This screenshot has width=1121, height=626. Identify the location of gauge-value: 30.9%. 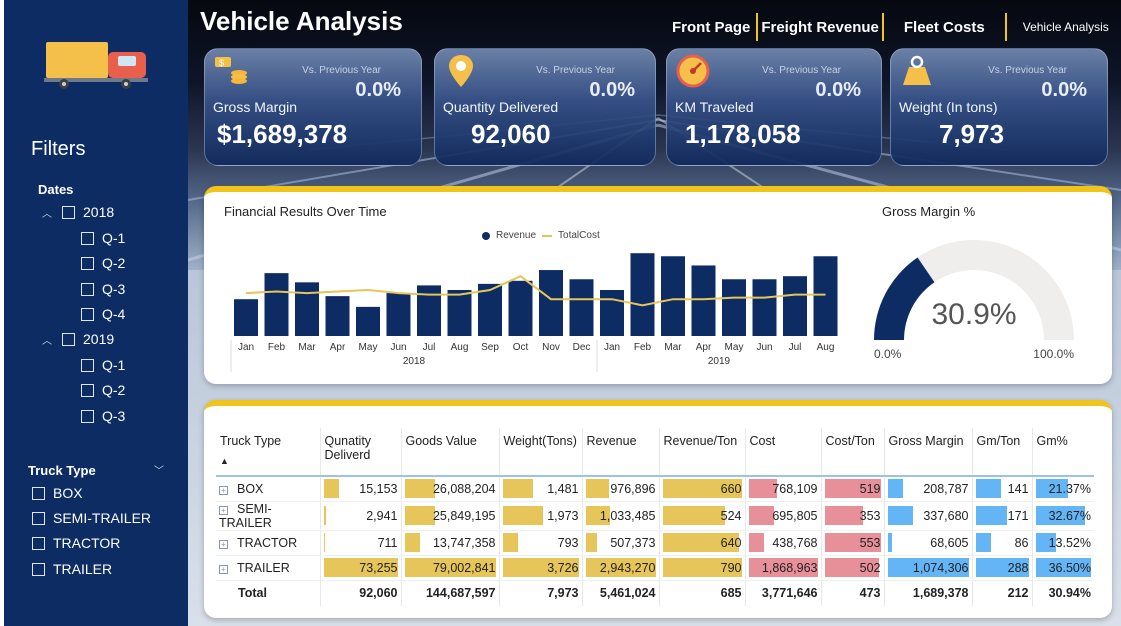
(973, 314).